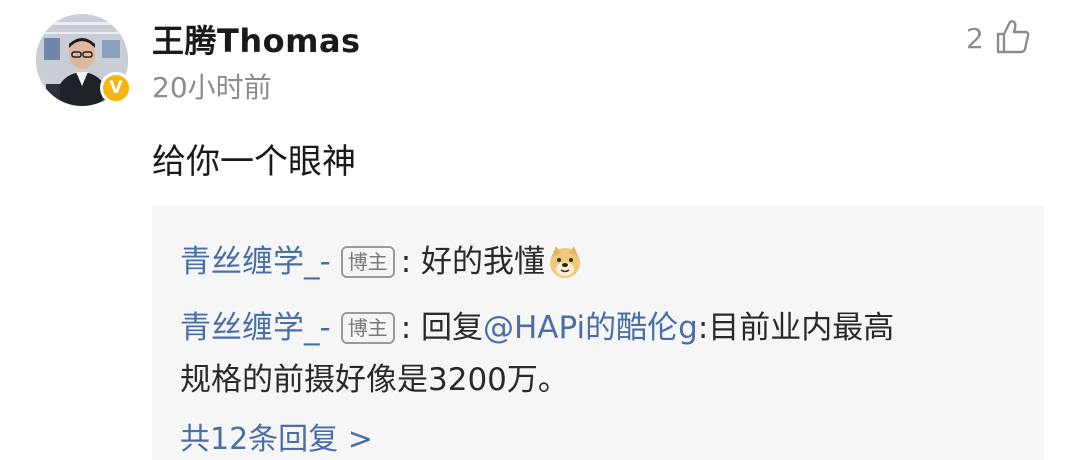 This screenshot has width=1080, height=460. Describe the element at coordinates (276, 436) in the screenshot. I see `more-replies-link: 共12条回复 >` at that location.